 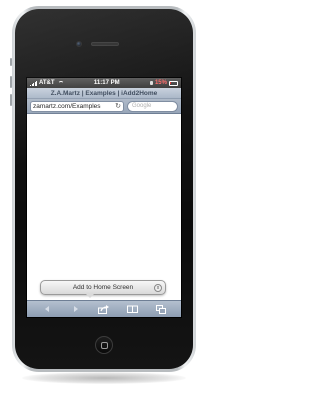 I want to click on page-title: Z.A.Martz | Examples | iAdd2Home, so click(x=104, y=93).